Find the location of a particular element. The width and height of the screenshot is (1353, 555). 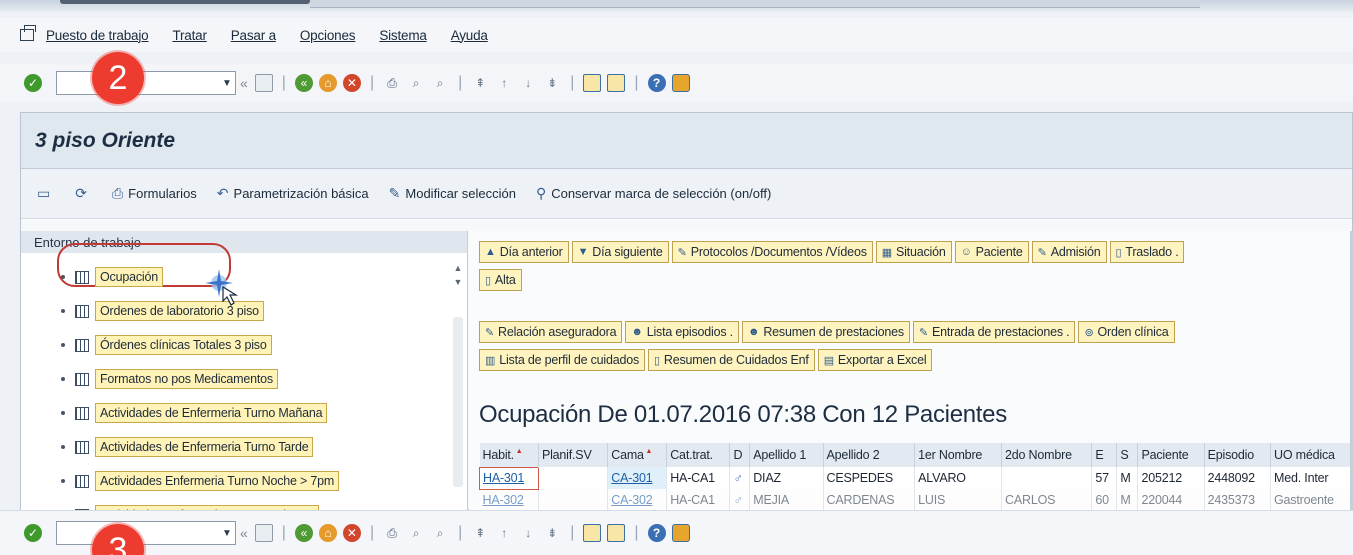

menu-ayuda: Ayuda is located at coordinates (469, 35).